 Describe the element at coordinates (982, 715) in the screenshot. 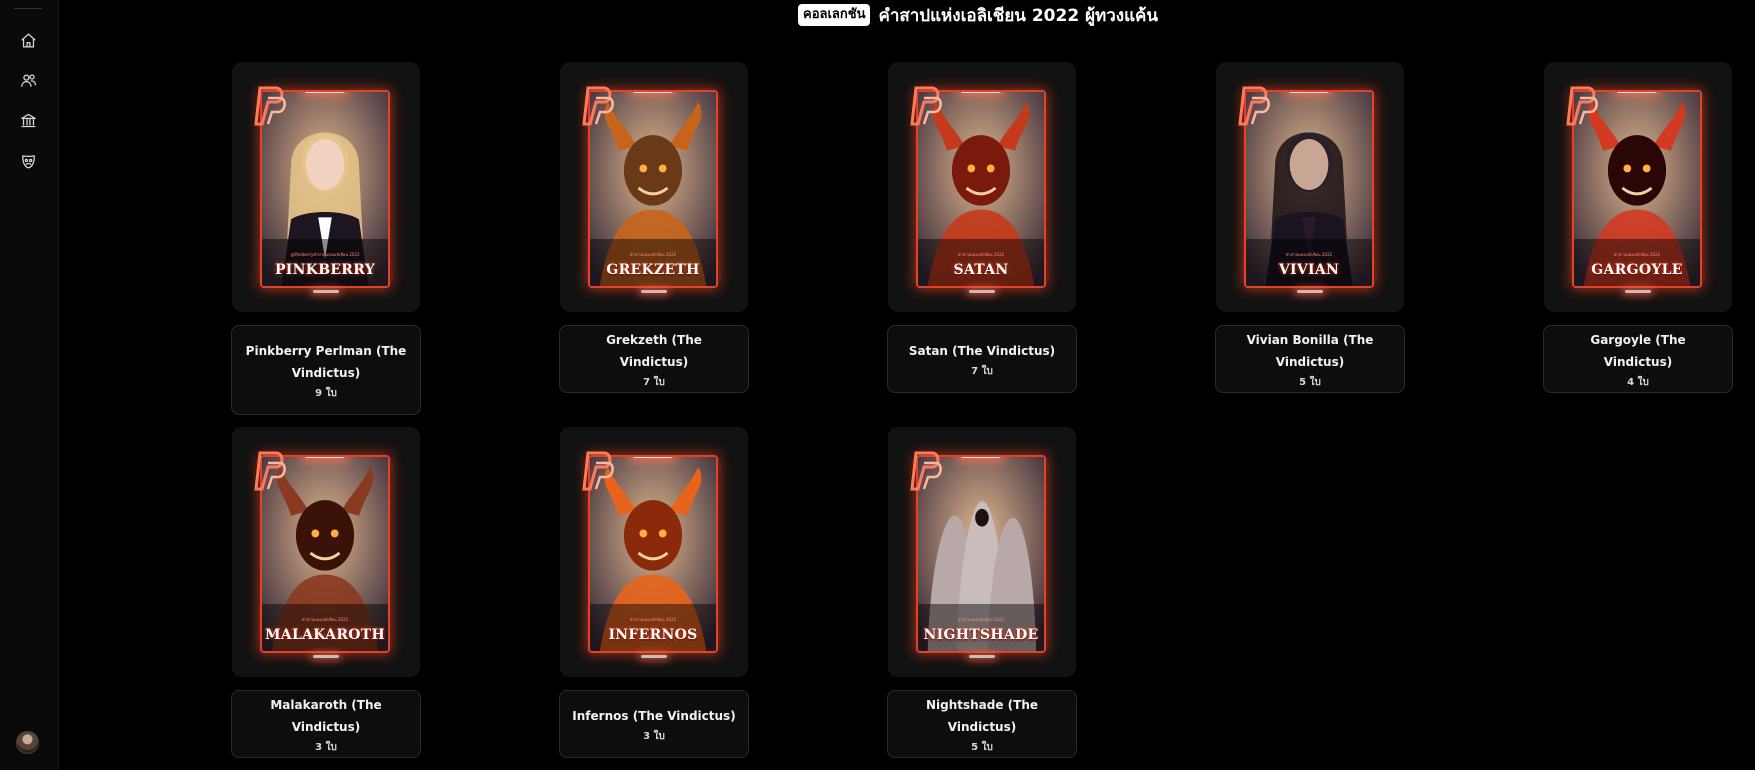

I see `card-title: Nightshade (The Vindictus)` at that location.